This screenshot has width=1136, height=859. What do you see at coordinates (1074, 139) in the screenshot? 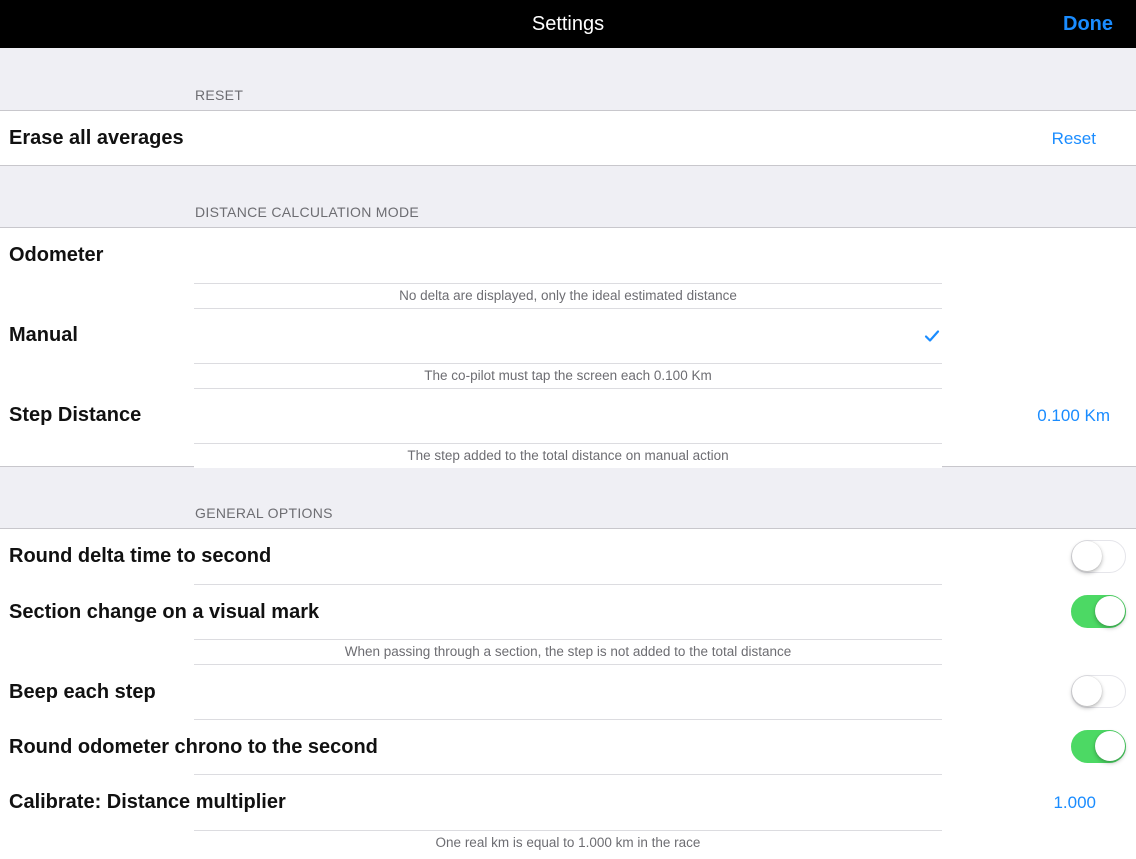
I see `reset-button: Reset` at bounding box center [1074, 139].